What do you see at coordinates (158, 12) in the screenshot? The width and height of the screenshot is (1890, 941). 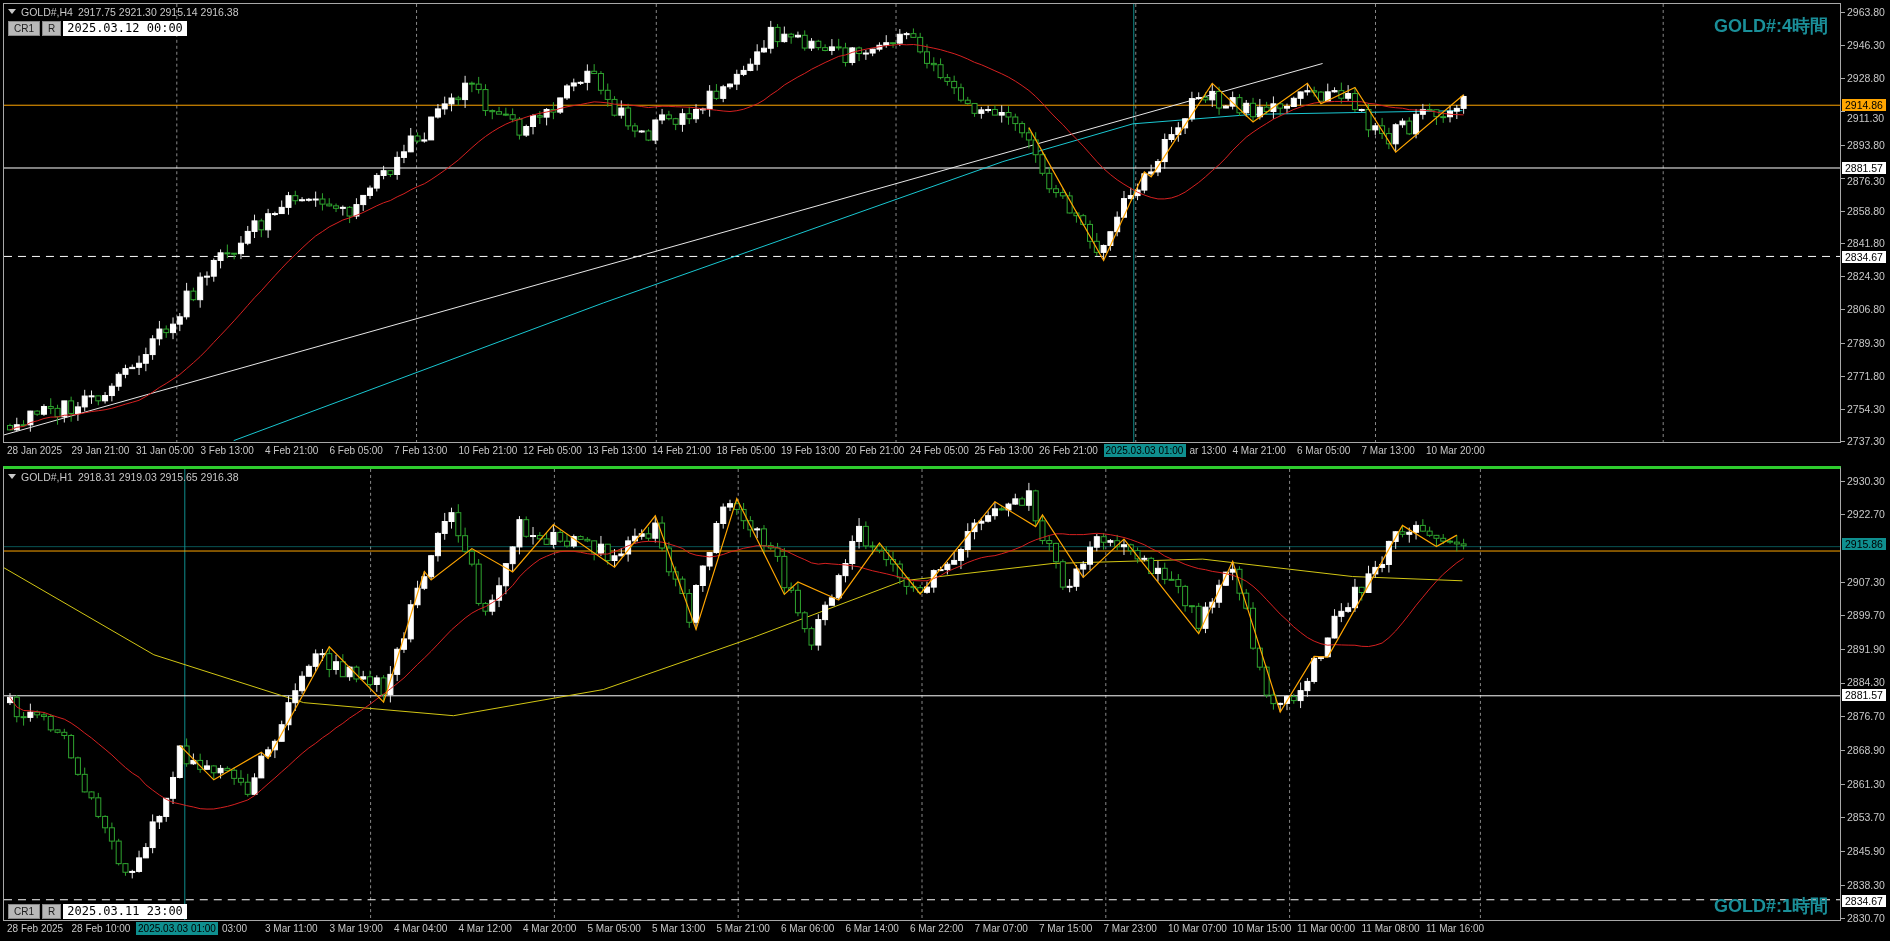 I see `ohlc-values: 2917.75 2921.30 2915.14 2916.38` at bounding box center [158, 12].